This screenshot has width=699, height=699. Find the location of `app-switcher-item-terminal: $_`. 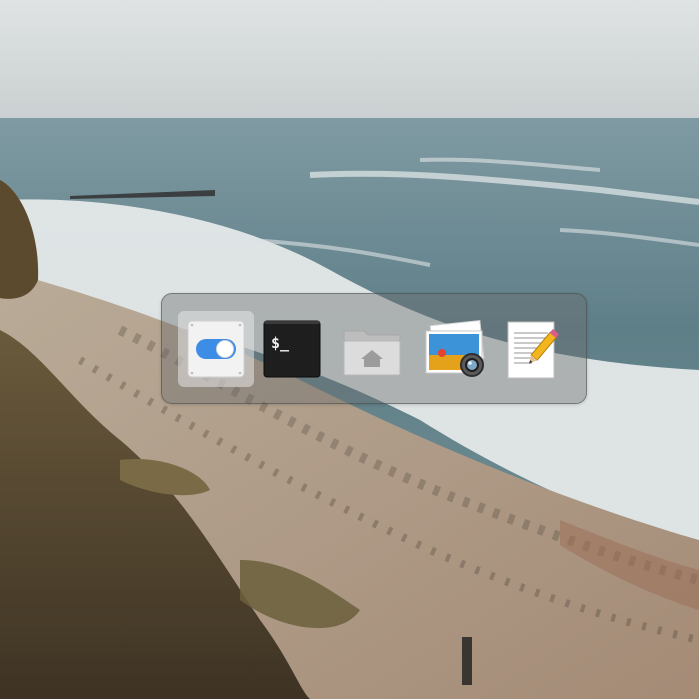

app-switcher-item-terminal: $_ is located at coordinates (292, 349).